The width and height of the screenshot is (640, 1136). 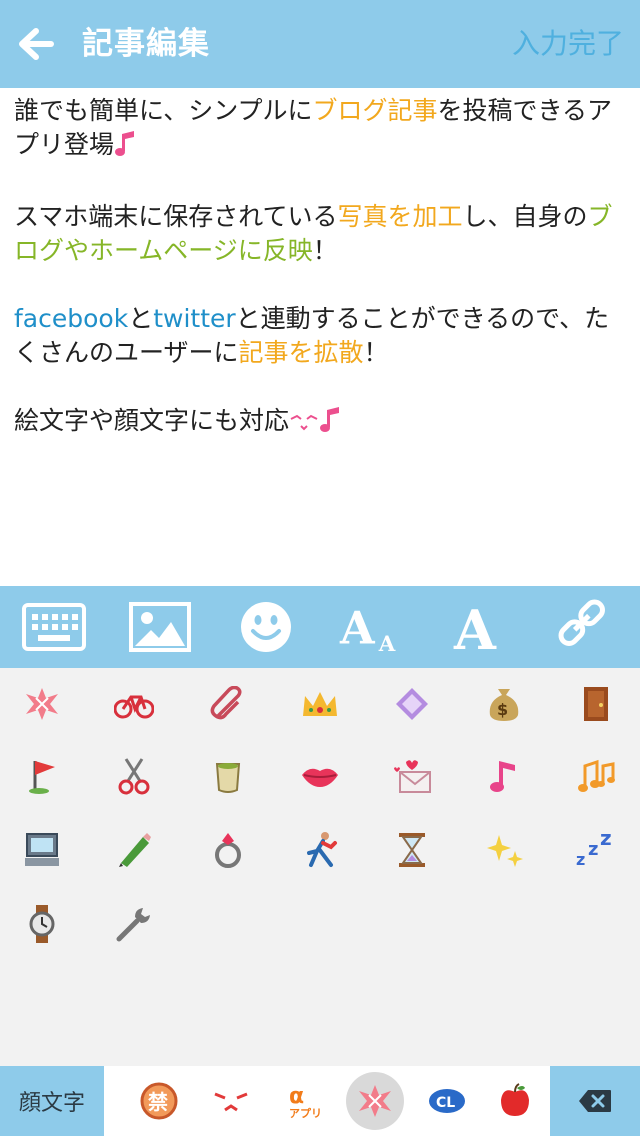 I want to click on cl-icon: CL, so click(x=447, y=1101).